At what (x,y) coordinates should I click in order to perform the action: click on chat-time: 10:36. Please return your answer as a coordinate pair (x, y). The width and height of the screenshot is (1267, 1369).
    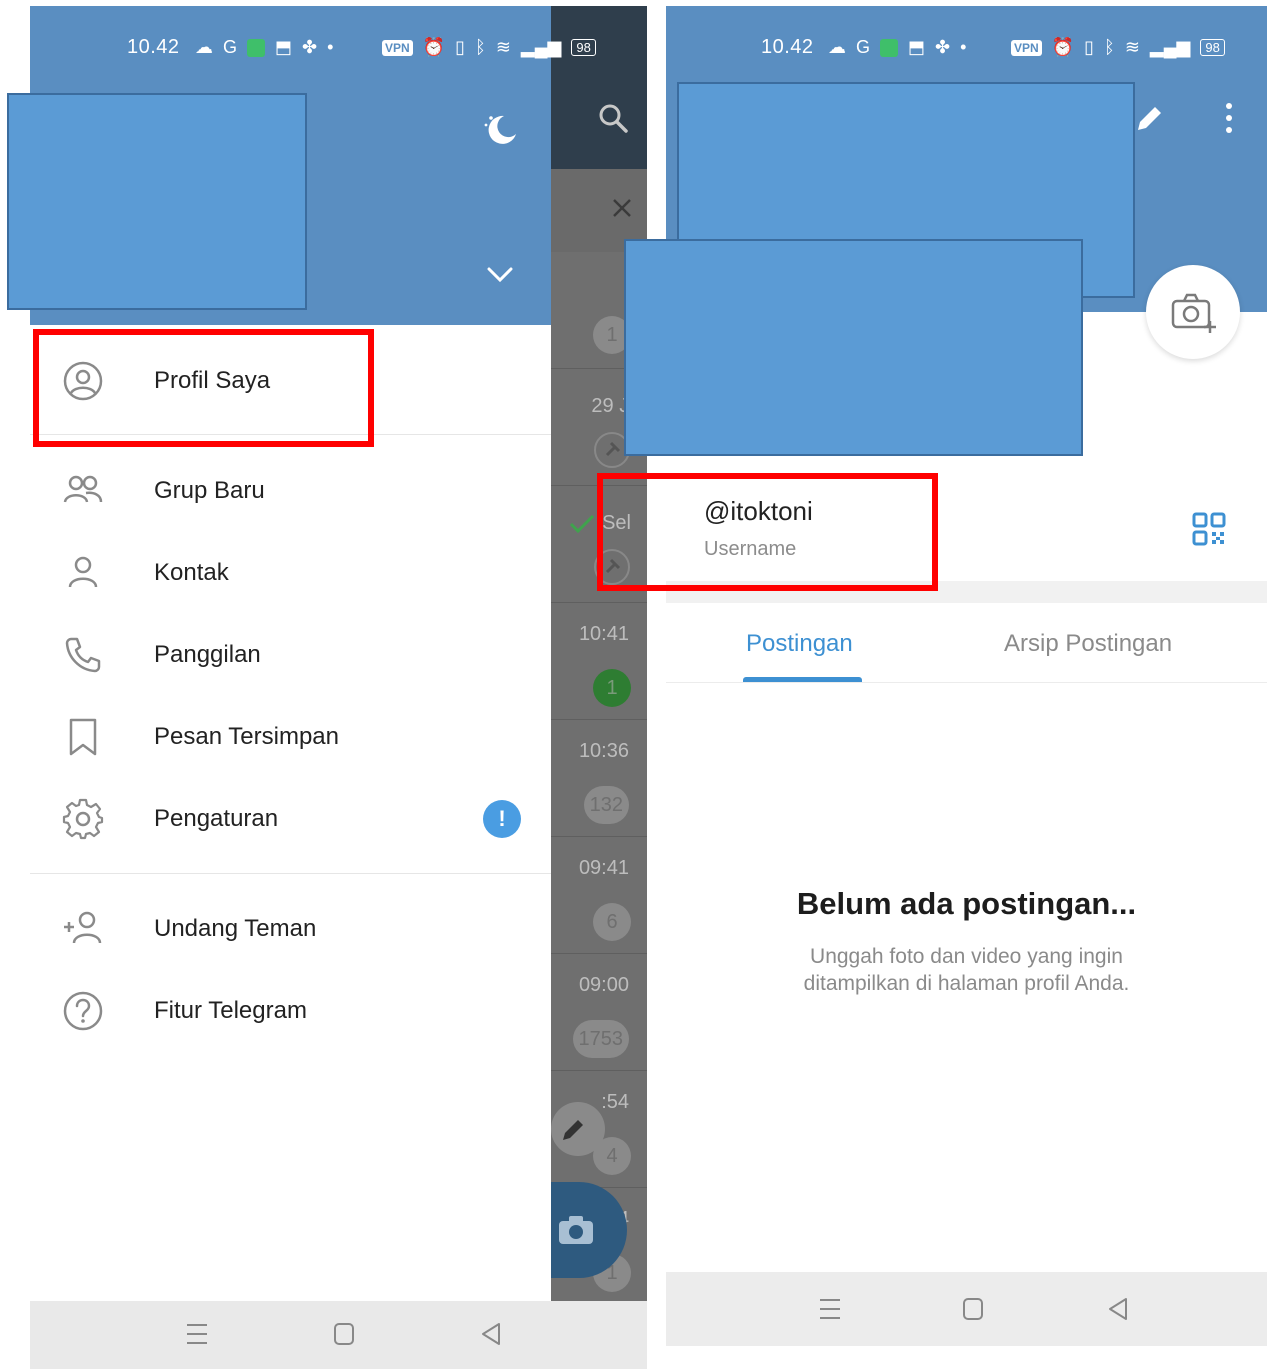
    Looking at the image, I should click on (603, 751).